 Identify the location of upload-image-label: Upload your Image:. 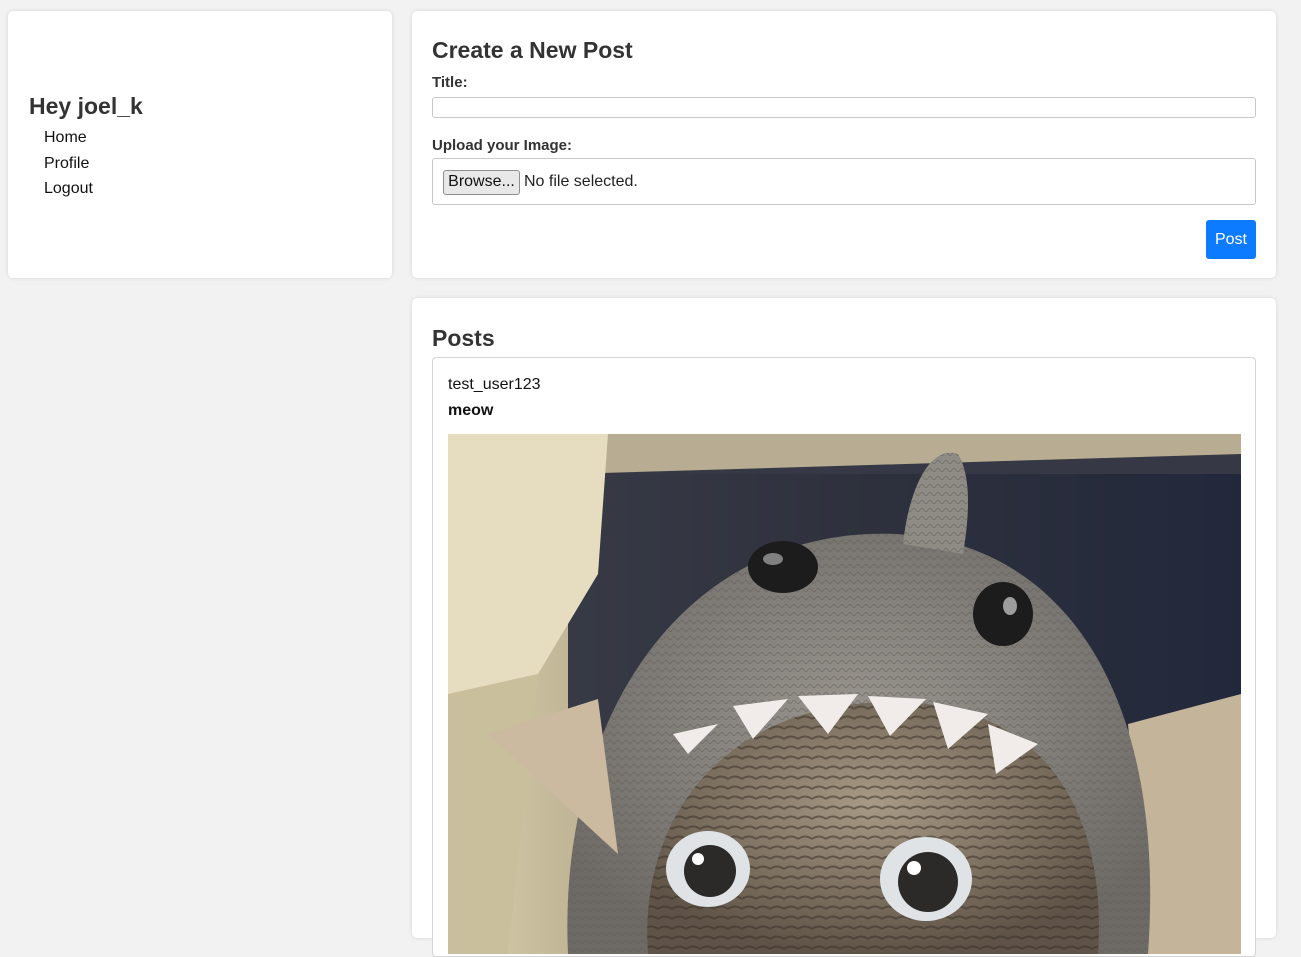
(502, 145).